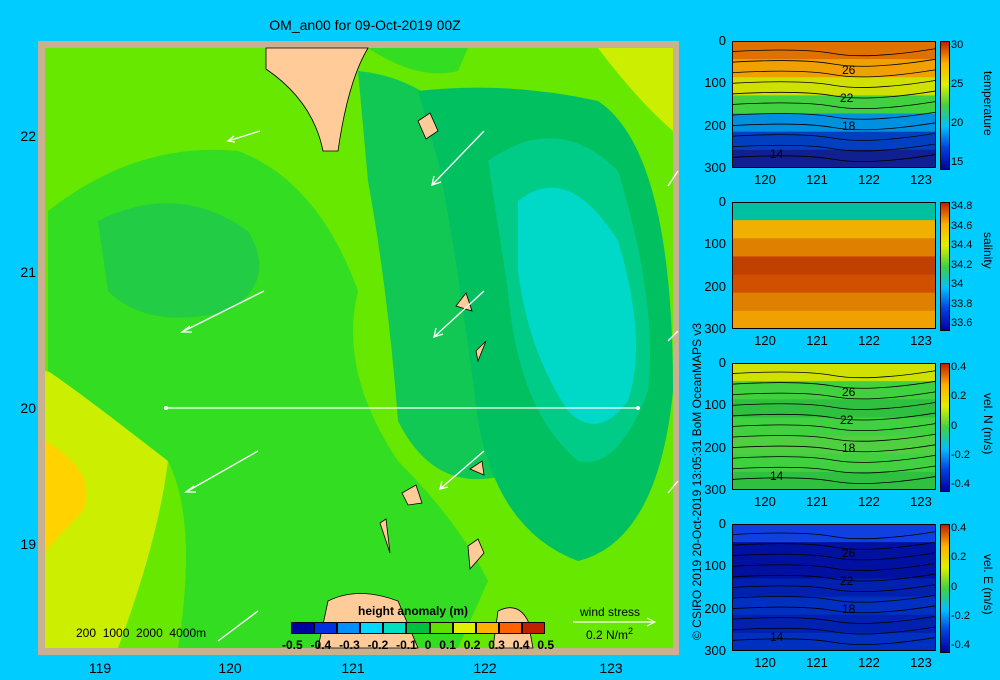  I want to click on lon-tick: 119, so click(100, 668).